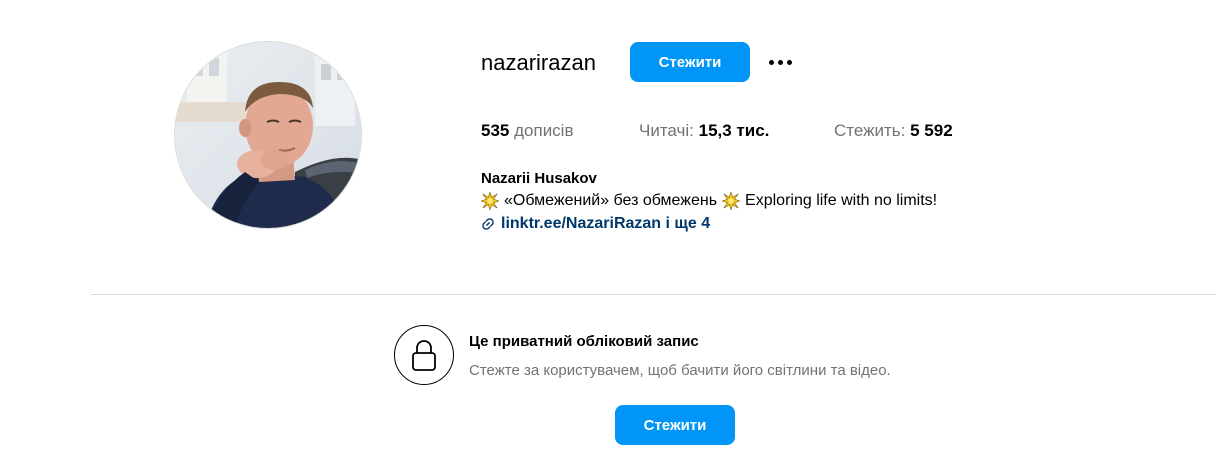 The width and height of the screenshot is (1216, 467). Describe the element at coordinates (606, 223) in the screenshot. I see `bio-link-text: linktr.ee/NazariRazan і ще 4` at that location.